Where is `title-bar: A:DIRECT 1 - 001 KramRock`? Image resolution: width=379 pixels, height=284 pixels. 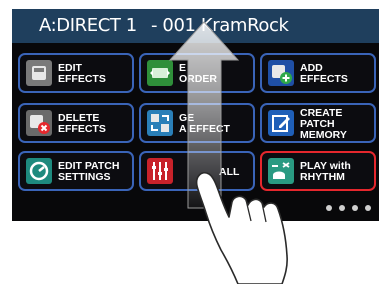 title-bar: A:DIRECT 1 - 001 KramRock is located at coordinates (195, 26).